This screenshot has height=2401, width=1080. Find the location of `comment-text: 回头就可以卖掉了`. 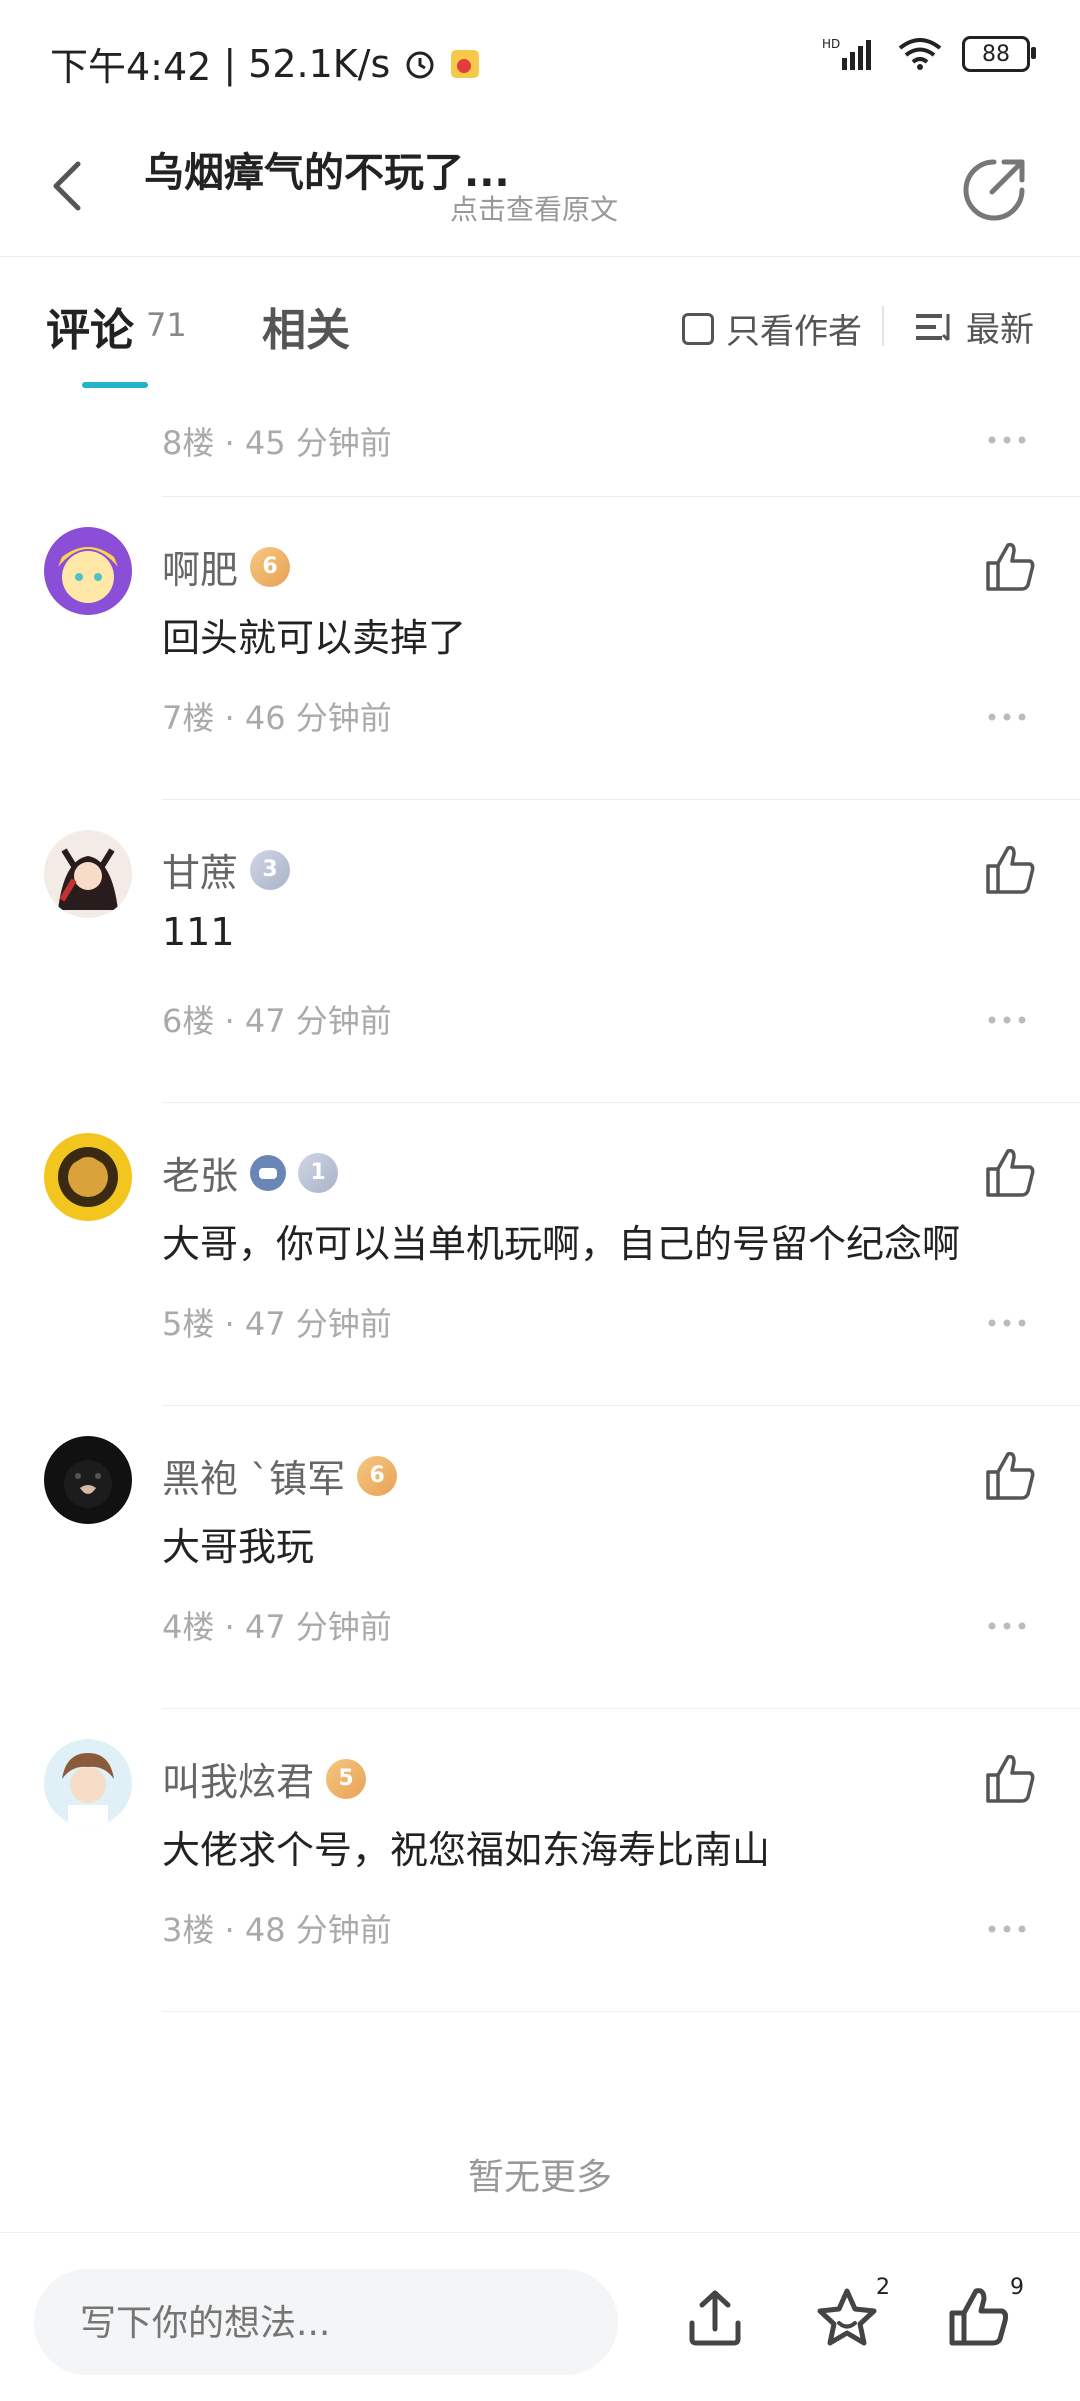

comment-text: 回头就可以卖掉了 is located at coordinates (314, 638).